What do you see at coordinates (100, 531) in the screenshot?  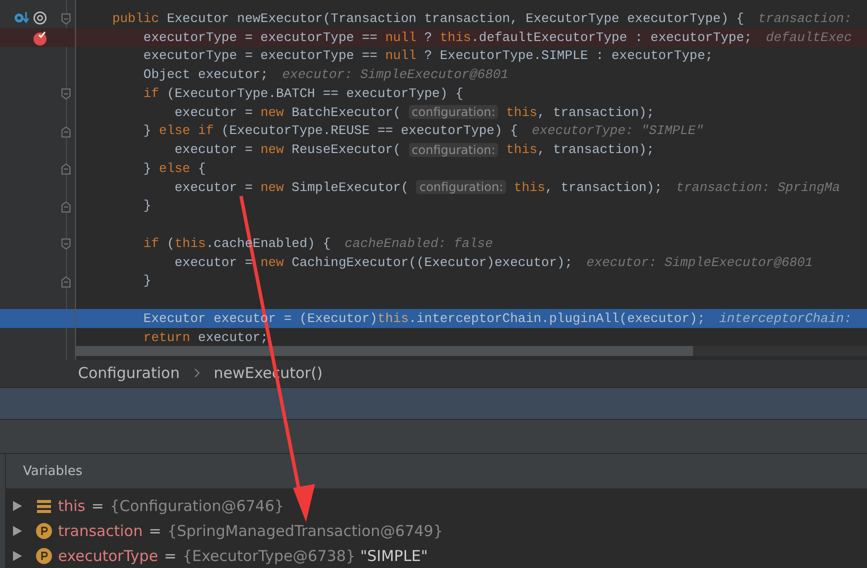 I see `variable-name: transaction` at bounding box center [100, 531].